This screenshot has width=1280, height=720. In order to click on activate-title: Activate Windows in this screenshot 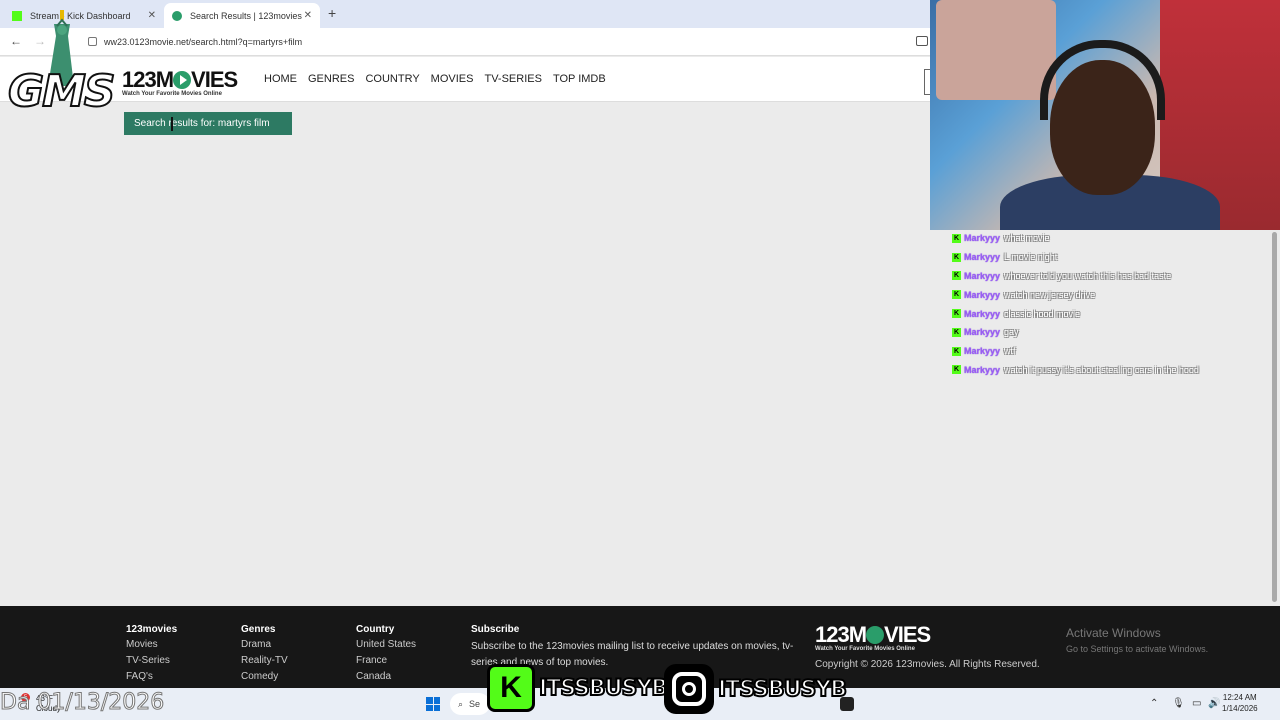, I will do `click(1113, 633)`.